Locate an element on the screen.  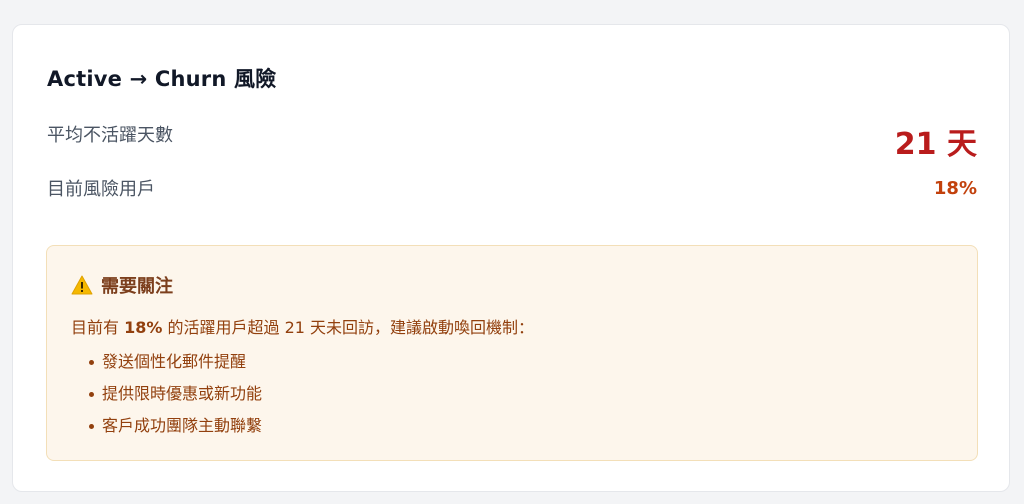
list-item-label: 發送個性化郵件提醒 is located at coordinates (174, 361).